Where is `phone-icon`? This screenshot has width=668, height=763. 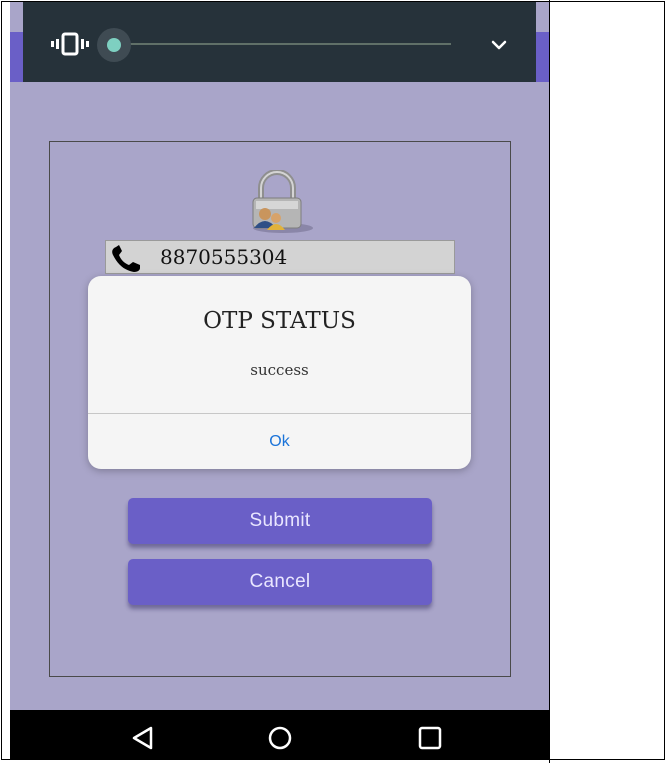 phone-icon is located at coordinates (126, 258).